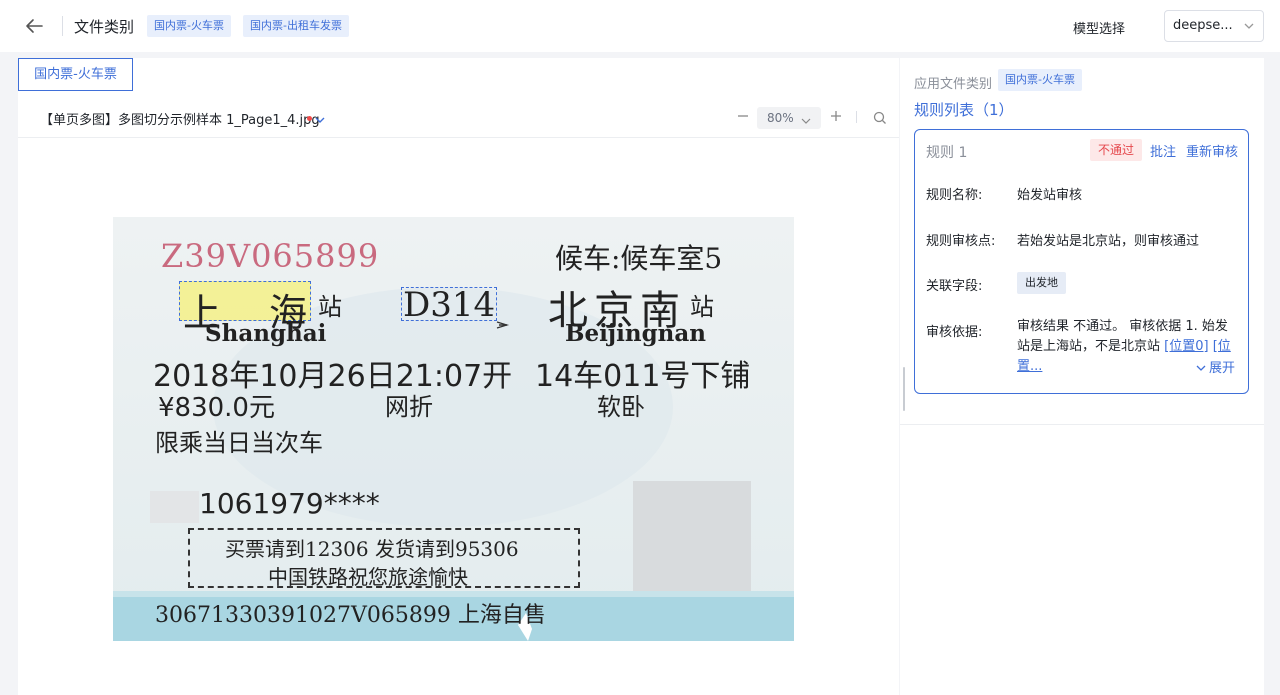 This screenshot has height=695, width=1280. Describe the element at coordinates (350, 615) in the screenshot. I see `ticket-bottom-code: 30671330391027V065899 上海自售` at that location.